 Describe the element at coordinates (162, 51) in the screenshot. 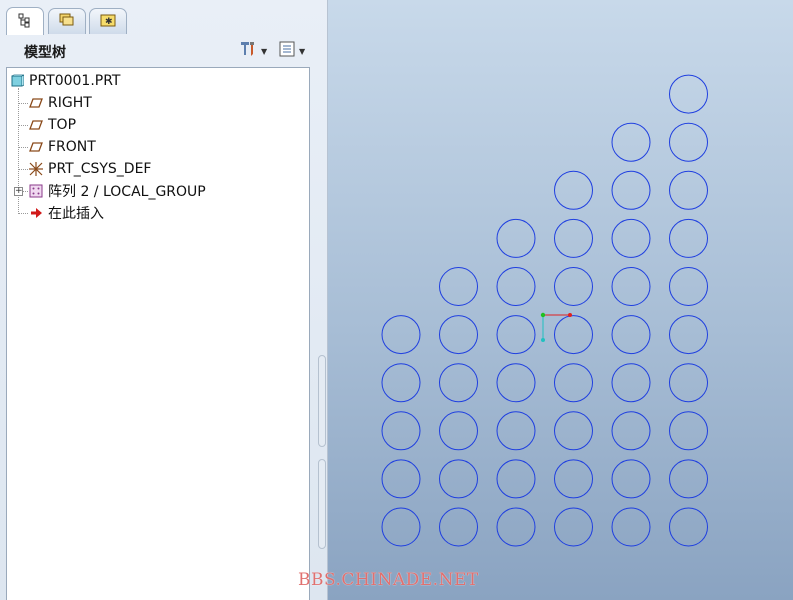

I see `panel-header: 模型树 ▼ ▼` at that location.